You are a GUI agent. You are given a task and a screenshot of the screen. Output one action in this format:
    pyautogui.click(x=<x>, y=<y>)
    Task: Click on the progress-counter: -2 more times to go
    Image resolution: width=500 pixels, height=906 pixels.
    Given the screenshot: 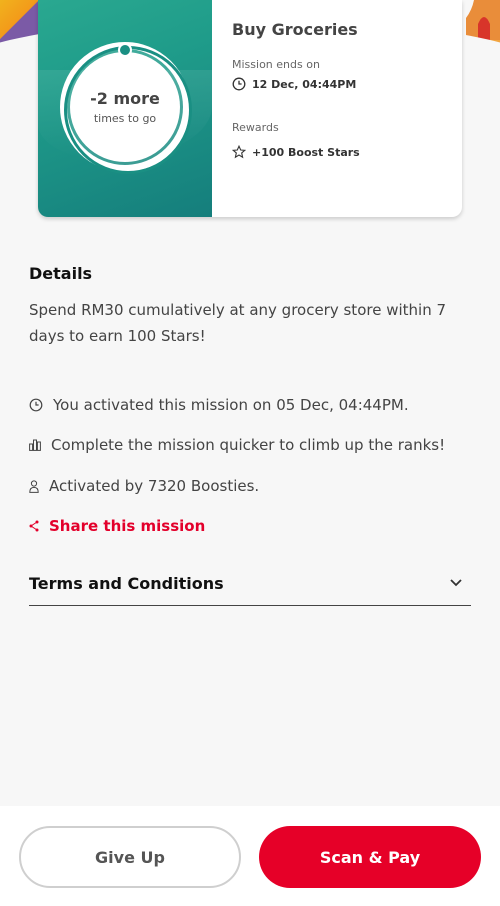 What is the action you would take?
    pyautogui.click(x=128, y=110)
    